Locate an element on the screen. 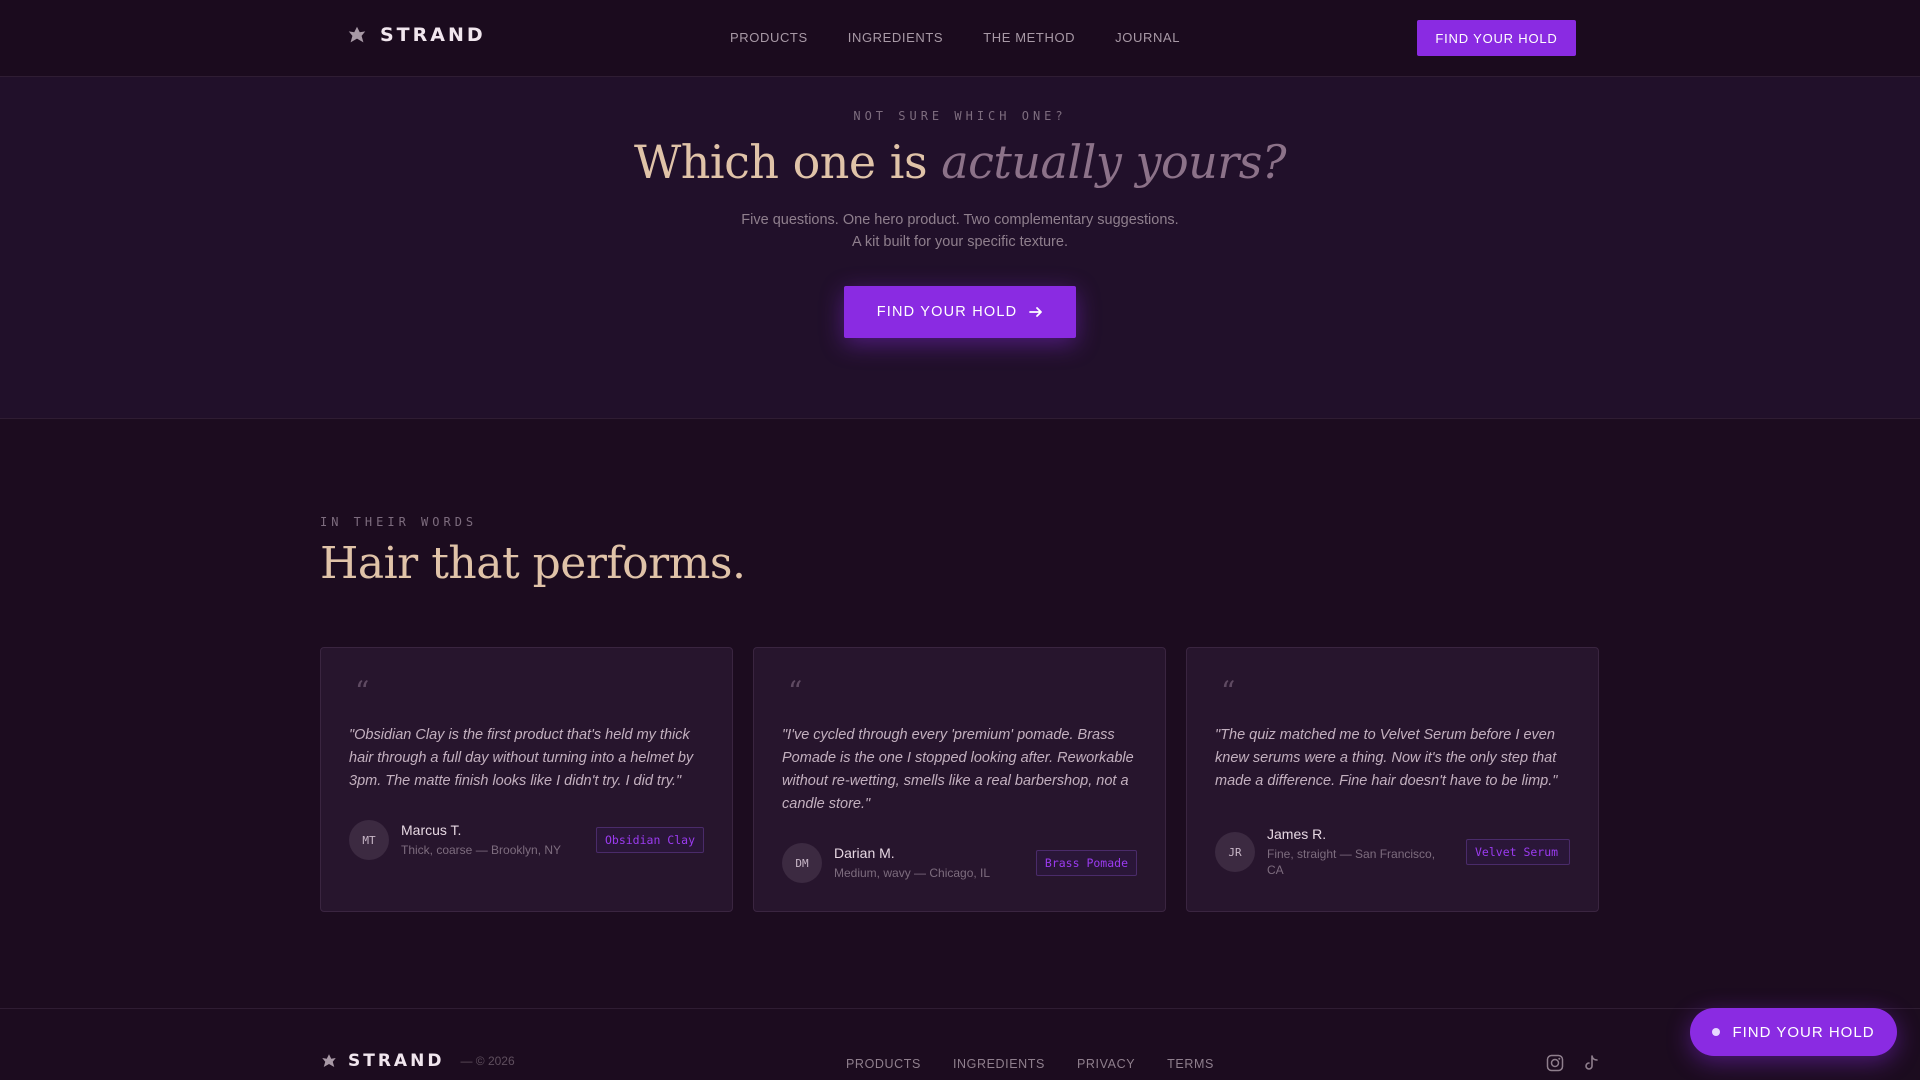 This screenshot has width=1920, height=1080. testimonials-title: Hair that performs. is located at coordinates (533, 563).